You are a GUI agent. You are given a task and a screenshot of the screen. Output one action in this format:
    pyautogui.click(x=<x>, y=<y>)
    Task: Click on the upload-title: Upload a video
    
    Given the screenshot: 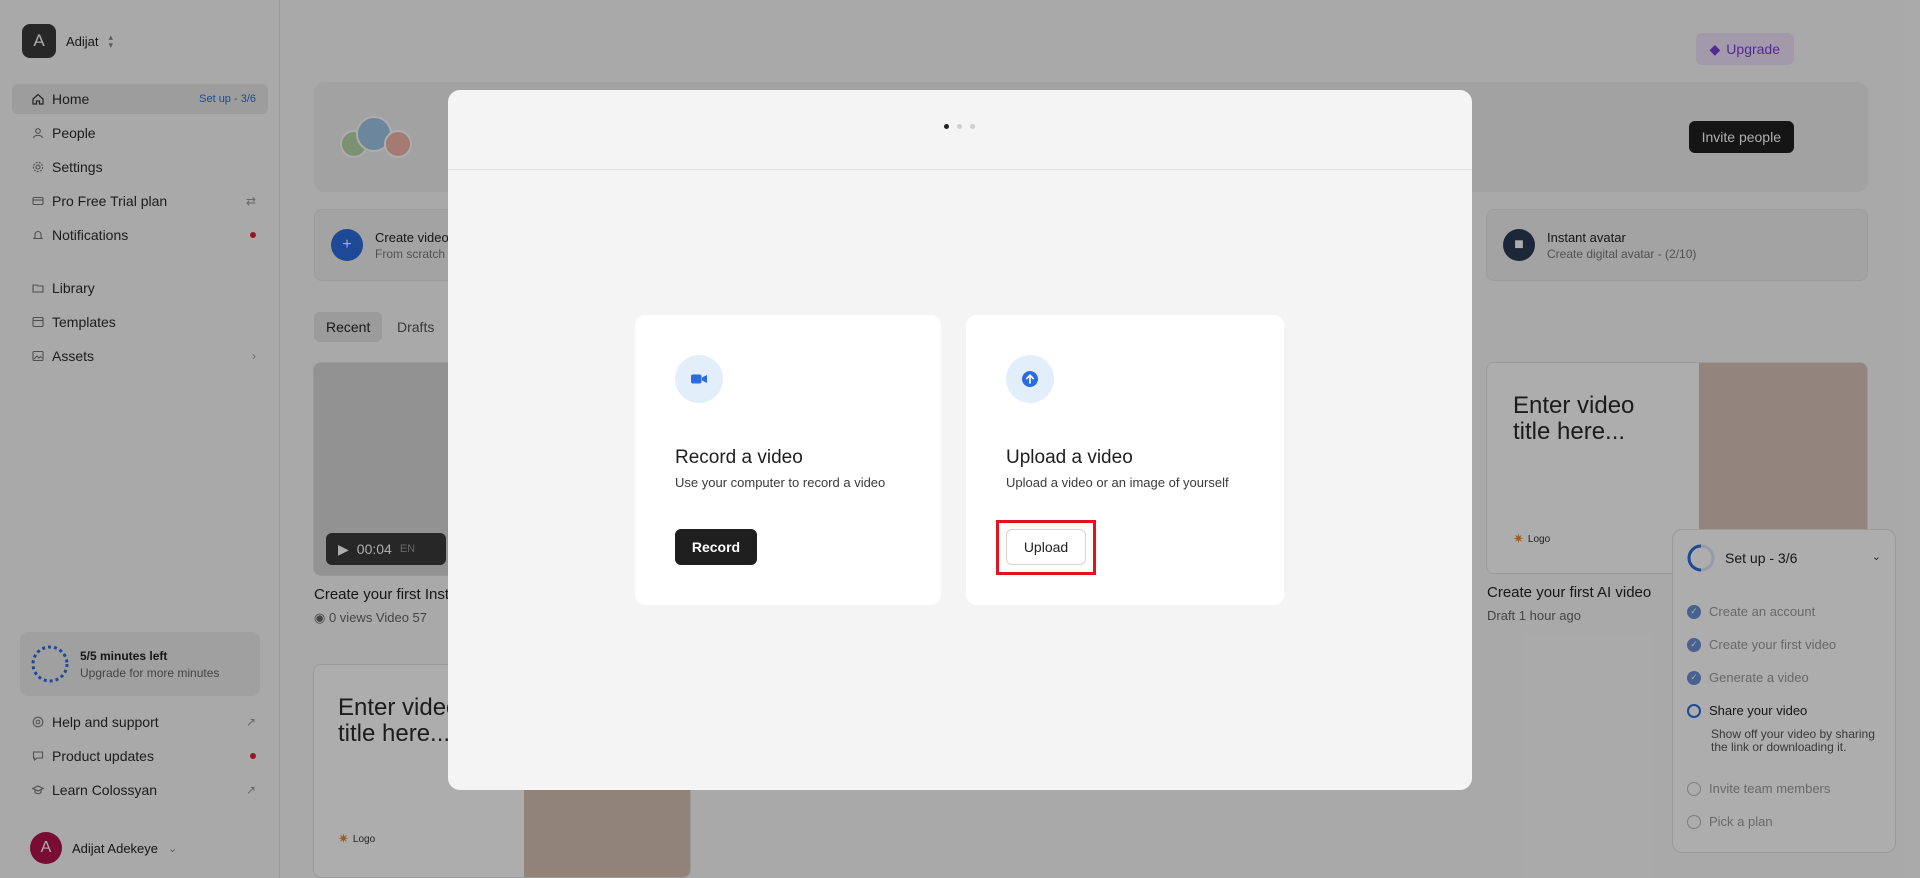 What is the action you would take?
    pyautogui.click(x=1069, y=457)
    